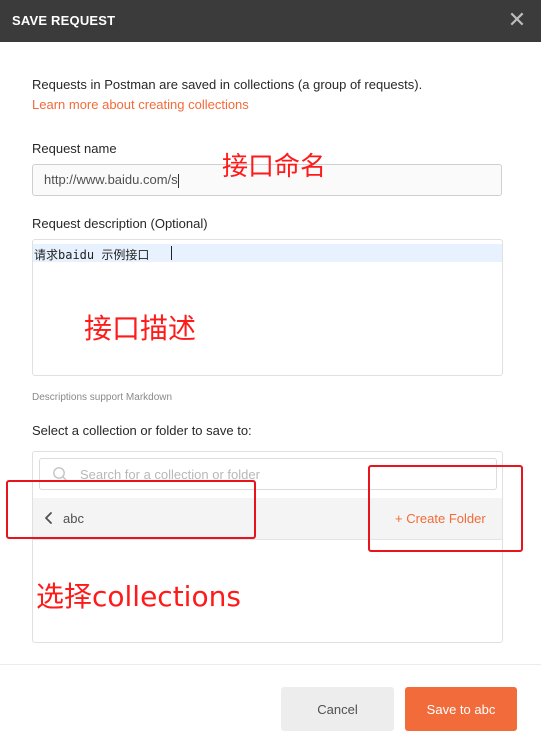  I want to click on request-description-label: Request description (Optional), so click(120, 223).